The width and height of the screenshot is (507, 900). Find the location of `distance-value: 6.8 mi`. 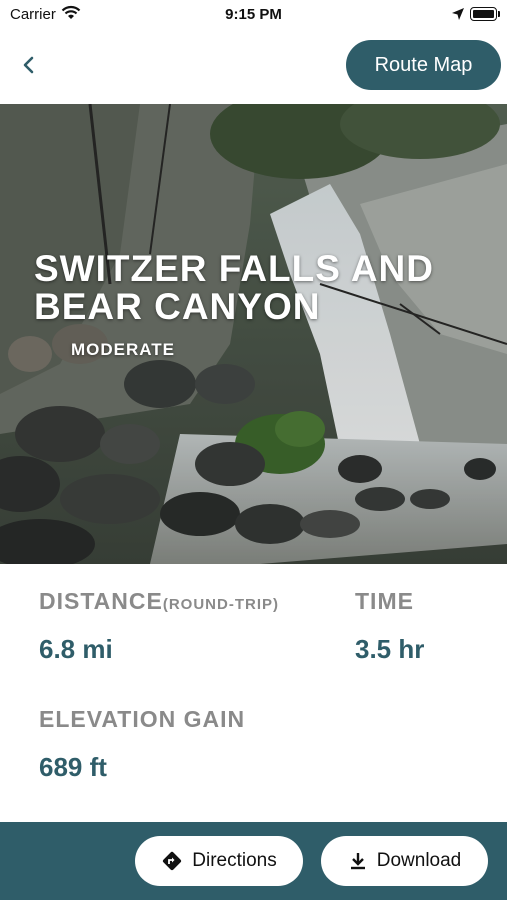

distance-value: 6.8 mi is located at coordinates (76, 649).